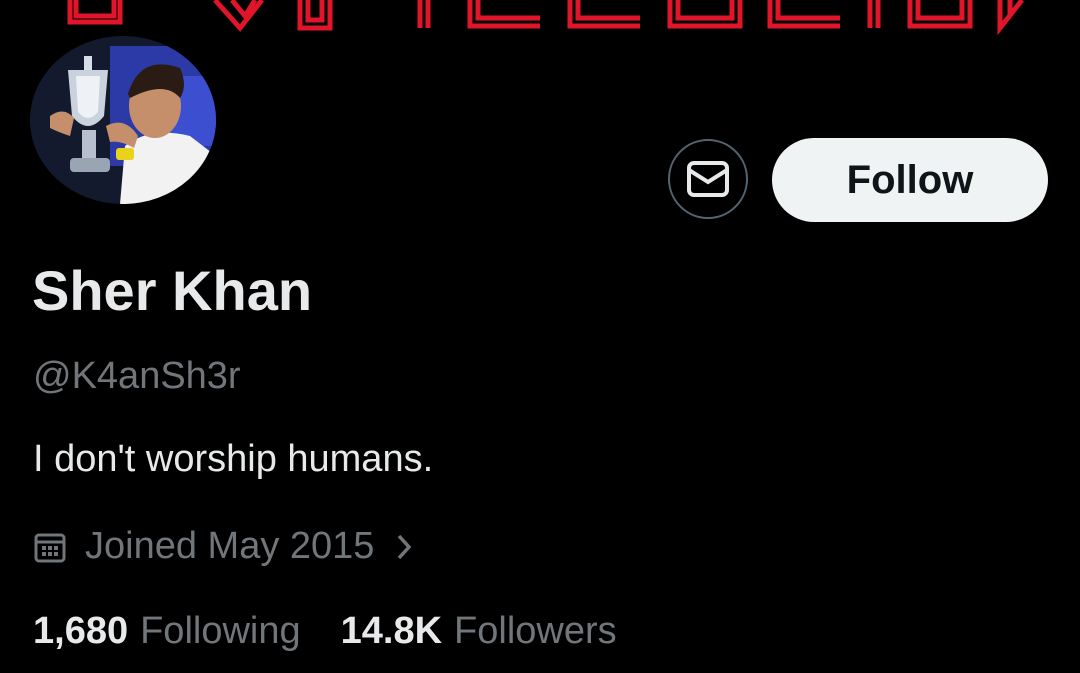  Describe the element at coordinates (230, 546) in the screenshot. I see `joined-label: Joined May 2015` at that location.